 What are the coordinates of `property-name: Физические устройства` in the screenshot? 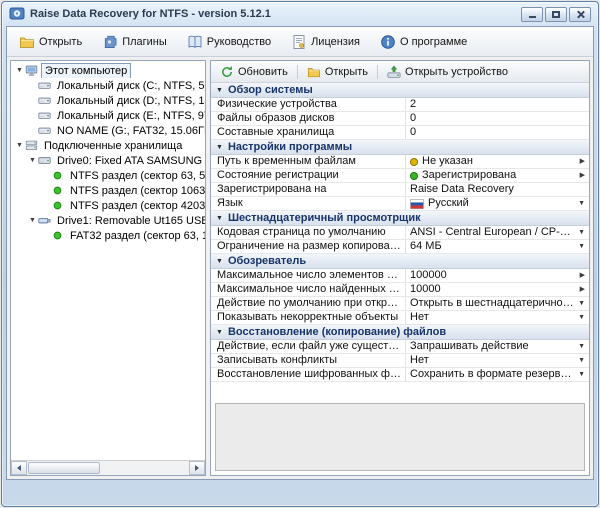 It's located at (308, 104).